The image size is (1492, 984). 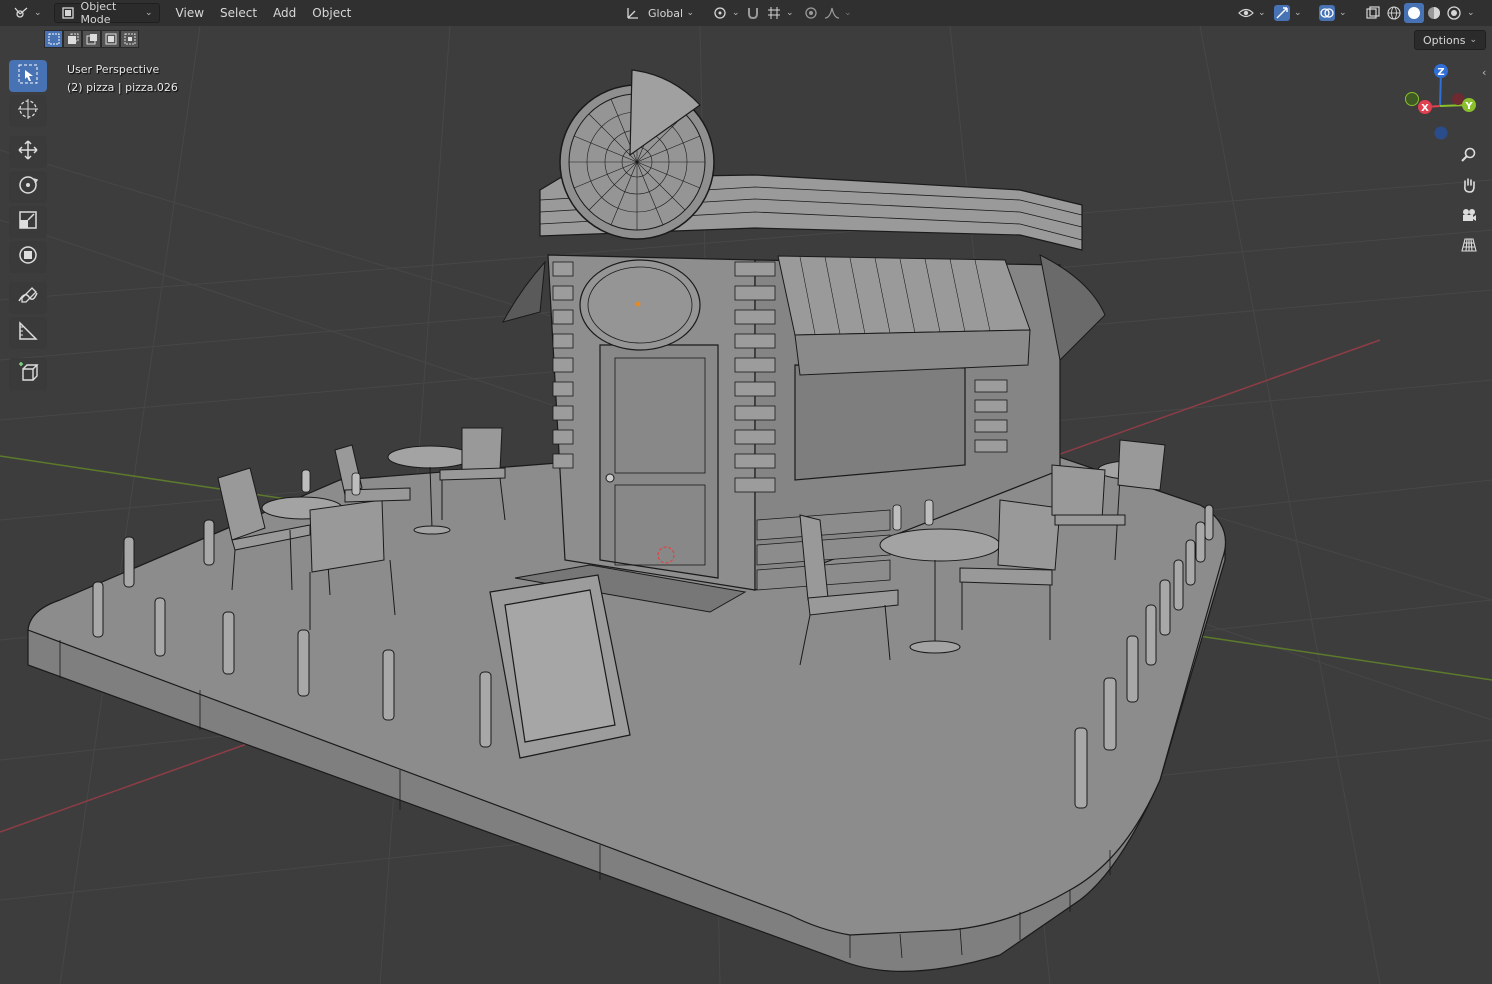 I want to click on mode-selector: Object Mode ⌄, so click(x=106, y=13).